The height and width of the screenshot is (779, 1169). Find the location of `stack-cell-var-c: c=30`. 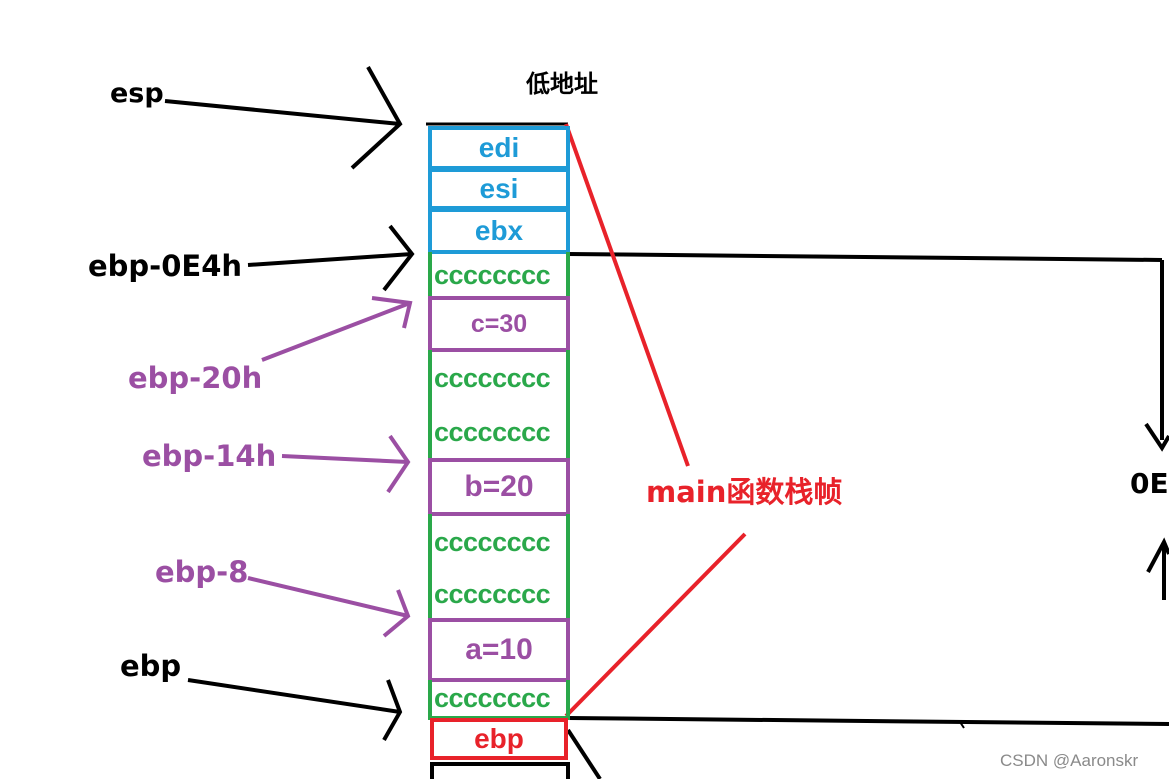

stack-cell-var-c: c=30 is located at coordinates (499, 324).